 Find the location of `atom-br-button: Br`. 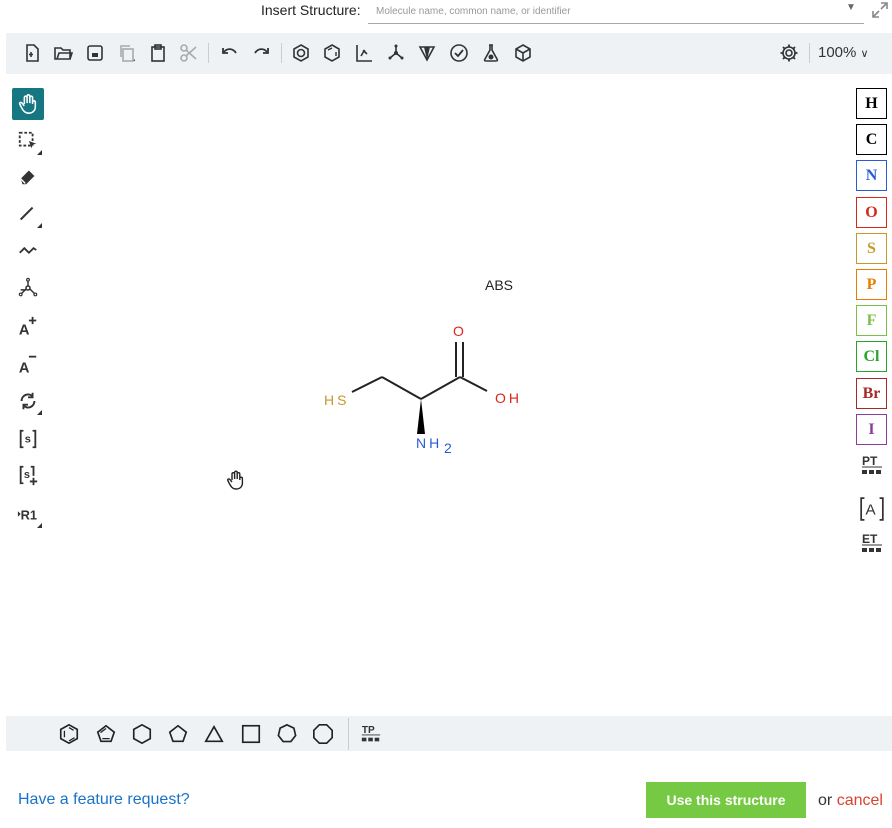

atom-br-button: Br is located at coordinates (871, 393).